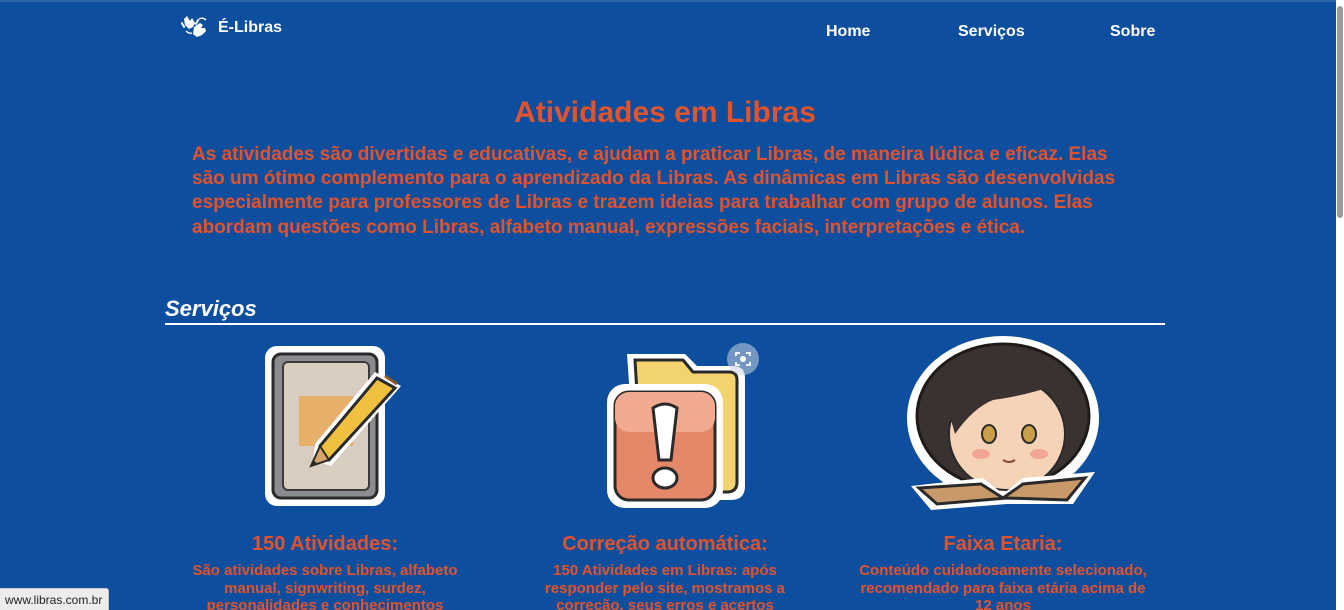 The height and width of the screenshot is (610, 1344). I want to click on girl-avatar-icon, so click(1003, 423).